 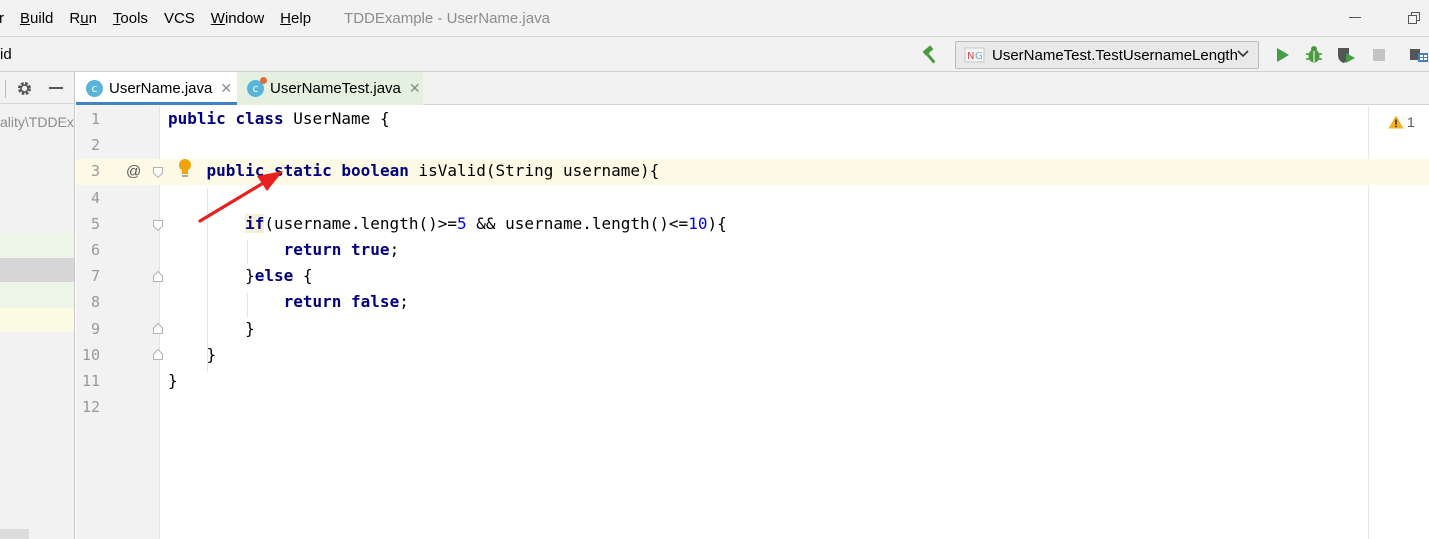 I want to click on code-line: return true;, so click(x=284, y=249).